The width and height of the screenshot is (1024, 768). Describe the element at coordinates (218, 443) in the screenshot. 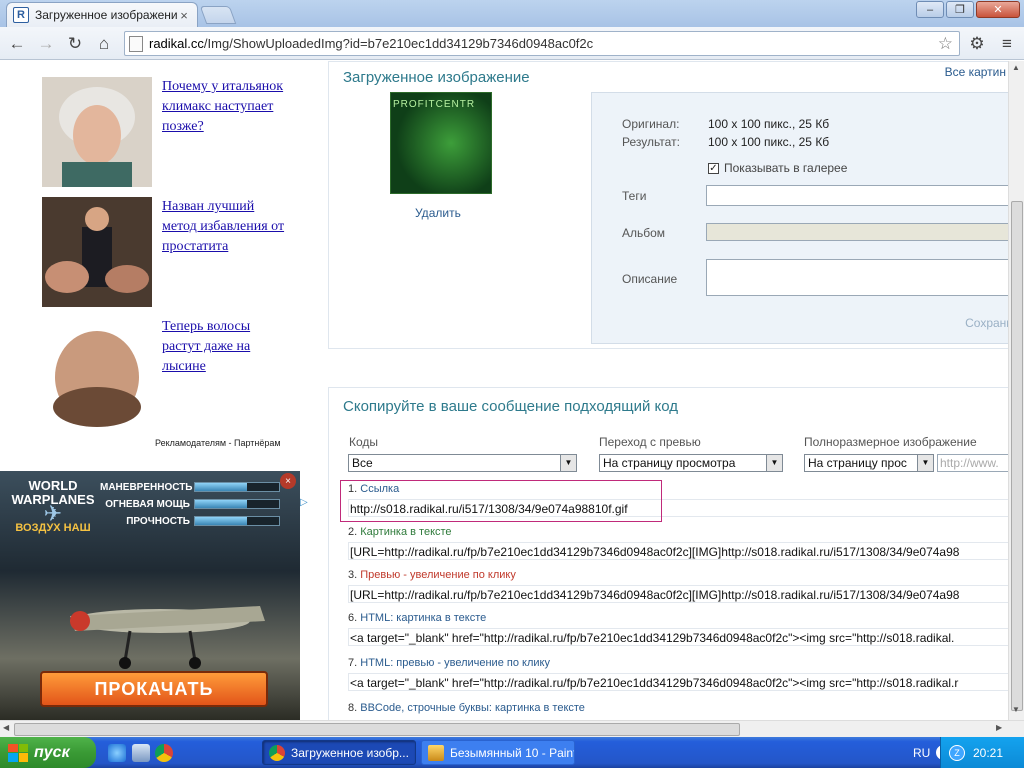

I see `ad-footer: Рекламодателям - Партнёрам` at that location.